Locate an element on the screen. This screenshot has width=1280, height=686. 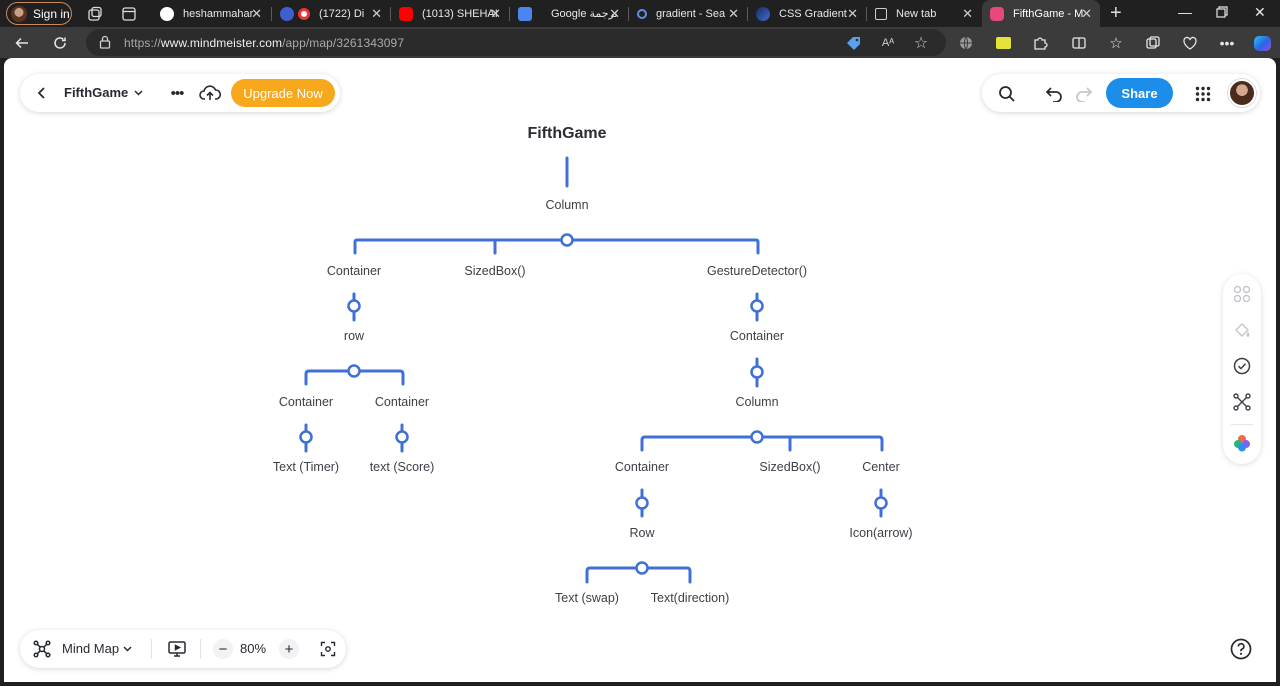
more-options-icon: ••• is located at coordinates (177, 93).